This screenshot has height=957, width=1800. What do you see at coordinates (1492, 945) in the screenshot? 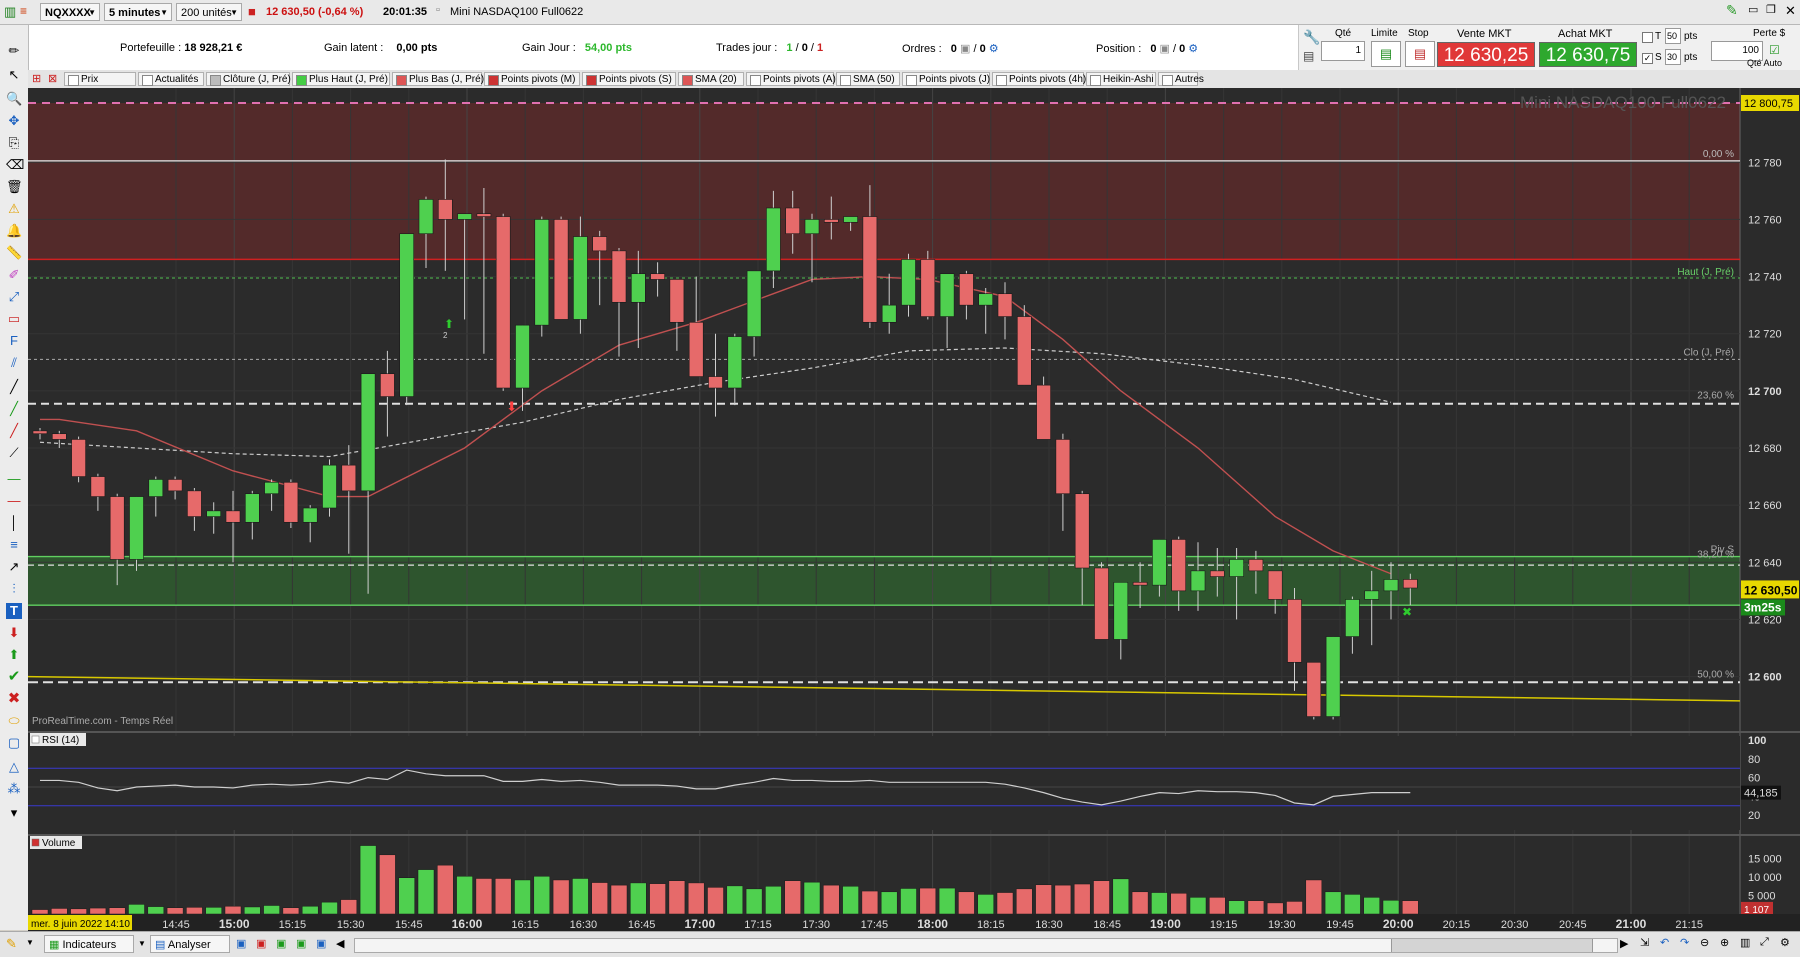
I see `scrollbar-thumb` at bounding box center [1492, 945].